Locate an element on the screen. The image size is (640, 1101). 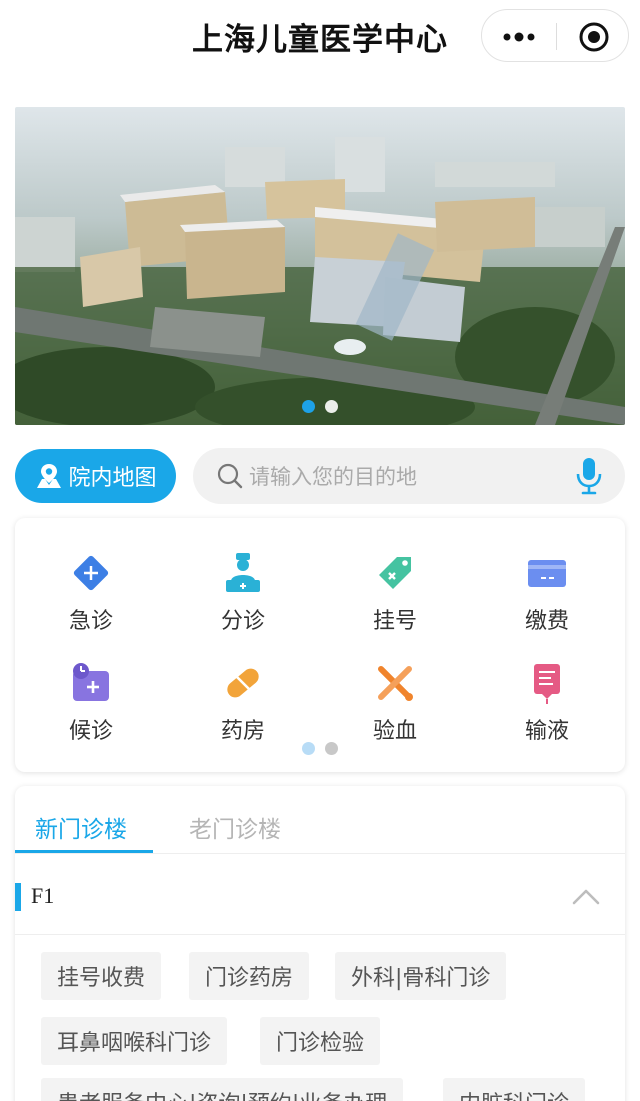
hospital-map-button: 院内地图 is located at coordinates (95, 476).